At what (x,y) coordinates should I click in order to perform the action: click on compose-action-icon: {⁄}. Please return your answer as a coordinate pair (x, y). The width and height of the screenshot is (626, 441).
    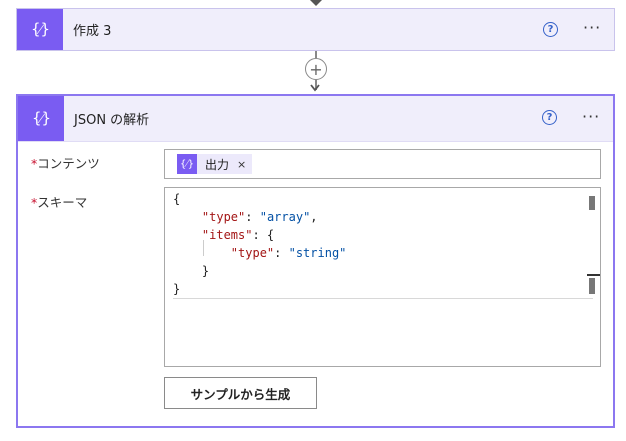
    Looking at the image, I should click on (40, 29).